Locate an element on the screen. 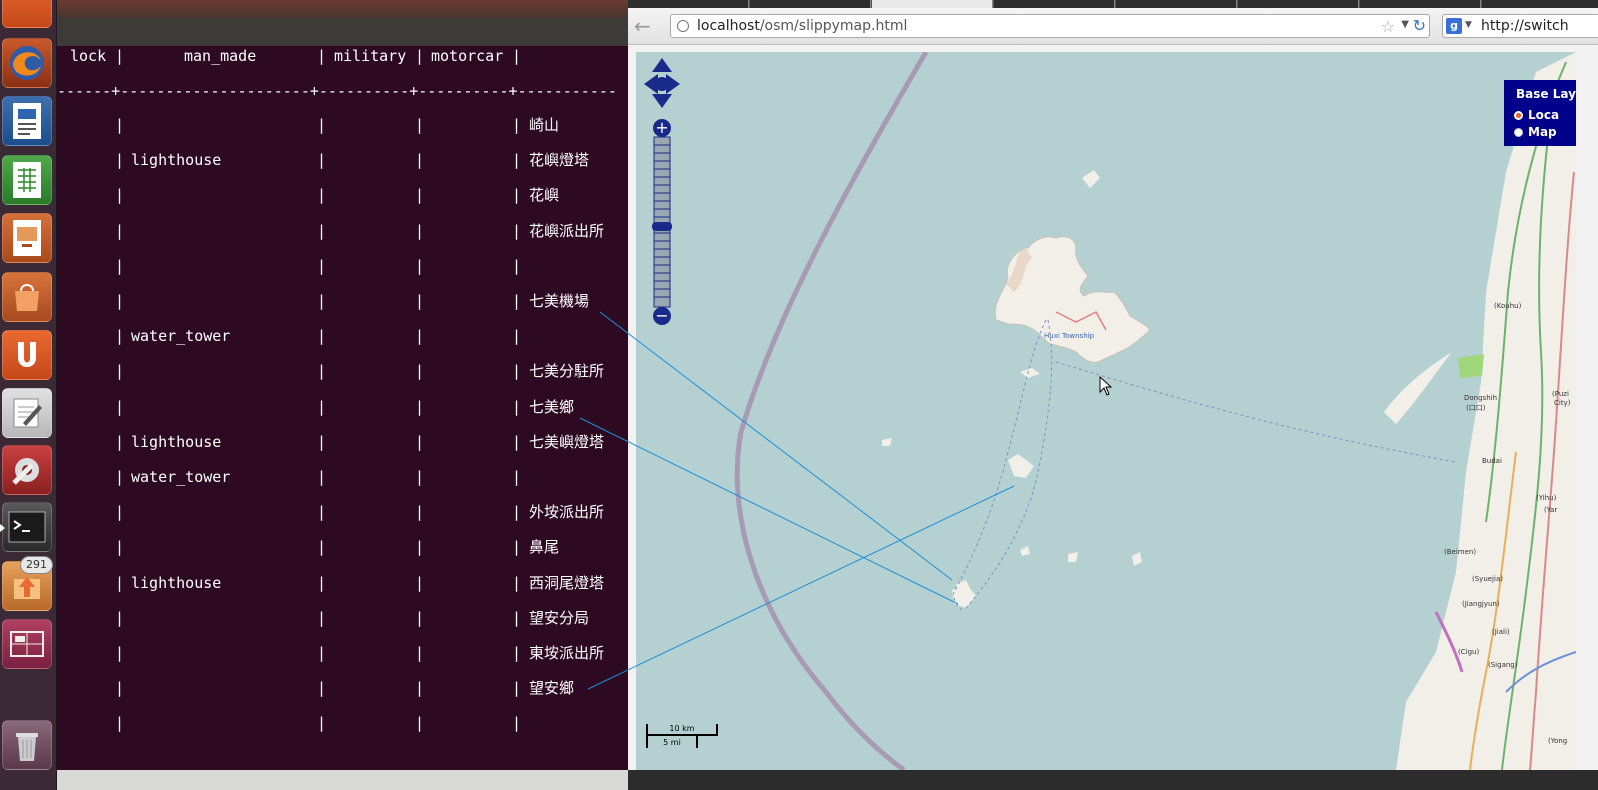 The width and height of the screenshot is (1598, 790). url-text: localhost/osm/slippymap.html is located at coordinates (802, 26).